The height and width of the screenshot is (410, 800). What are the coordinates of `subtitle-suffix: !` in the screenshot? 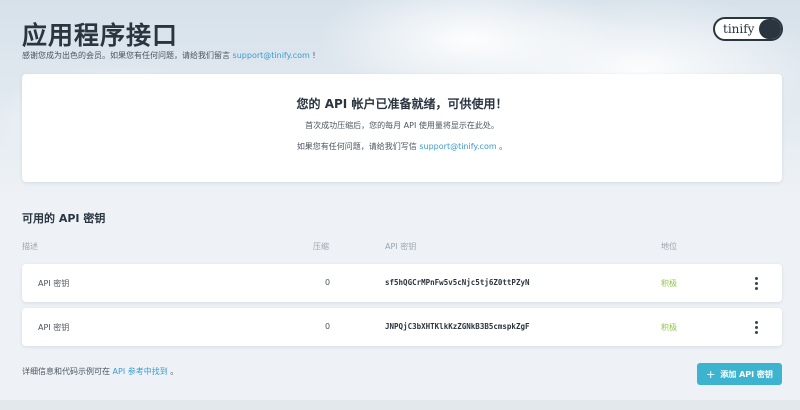 It's located at (314, 55).